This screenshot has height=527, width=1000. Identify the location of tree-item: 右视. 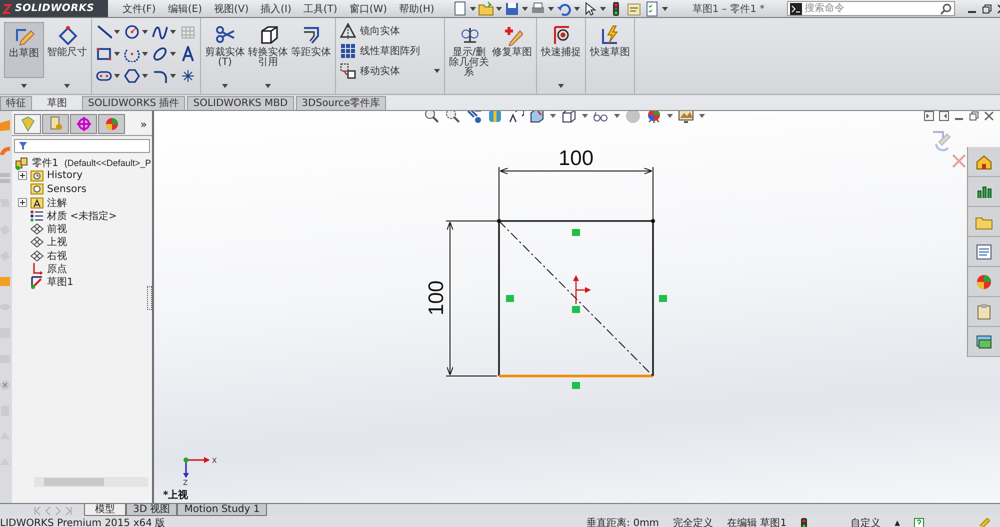
(57, 255).